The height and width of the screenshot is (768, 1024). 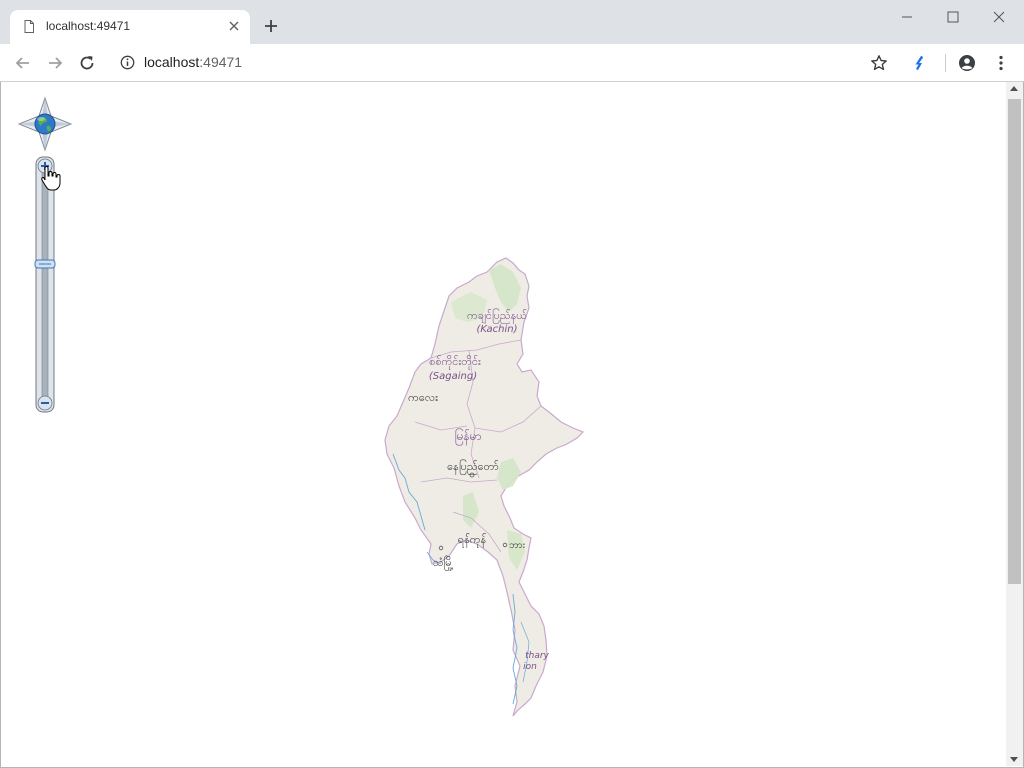 I want to click on map-label-sagaing: စစ်ကိုင်းတိုင်း, so click(x=455, y=362).